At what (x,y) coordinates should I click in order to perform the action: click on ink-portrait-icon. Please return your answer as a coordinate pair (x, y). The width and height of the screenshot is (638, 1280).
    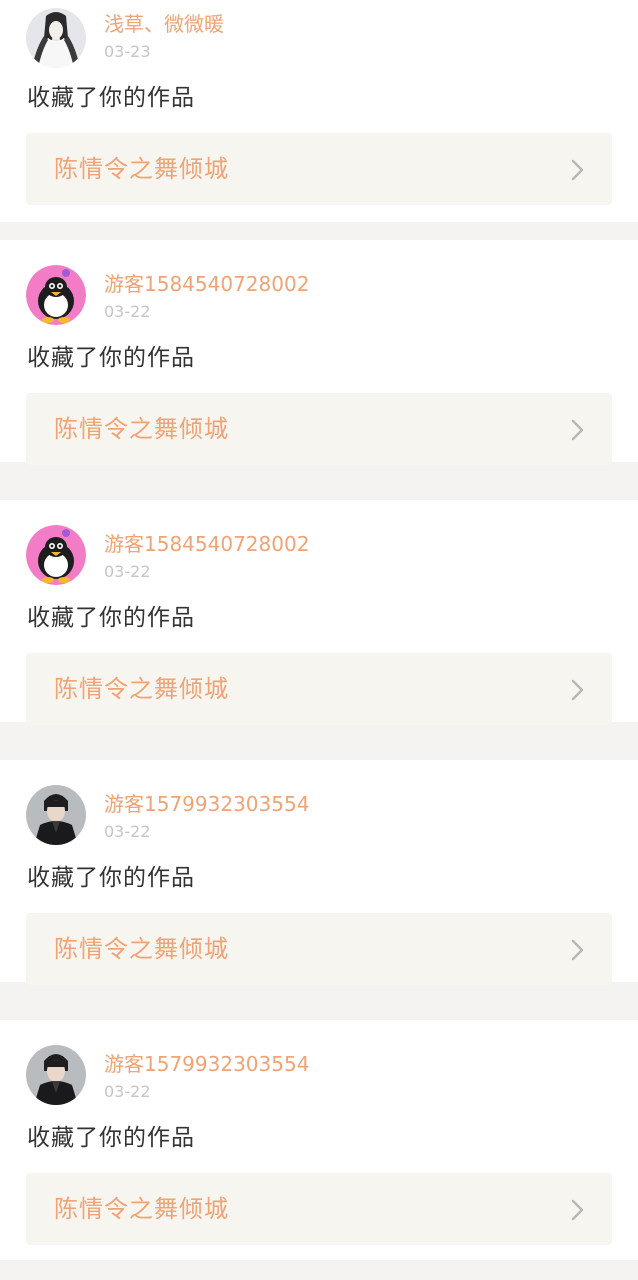
    Looking at the image, I should click on (56, 38).